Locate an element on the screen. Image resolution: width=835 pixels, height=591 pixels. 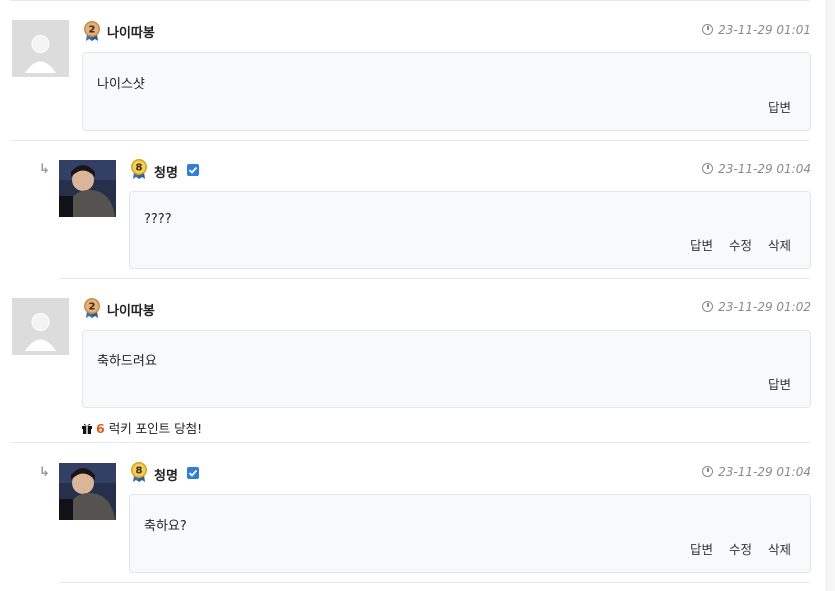
comment-body-box: 축하드려요 답변 is located at coordinates (446, 369).